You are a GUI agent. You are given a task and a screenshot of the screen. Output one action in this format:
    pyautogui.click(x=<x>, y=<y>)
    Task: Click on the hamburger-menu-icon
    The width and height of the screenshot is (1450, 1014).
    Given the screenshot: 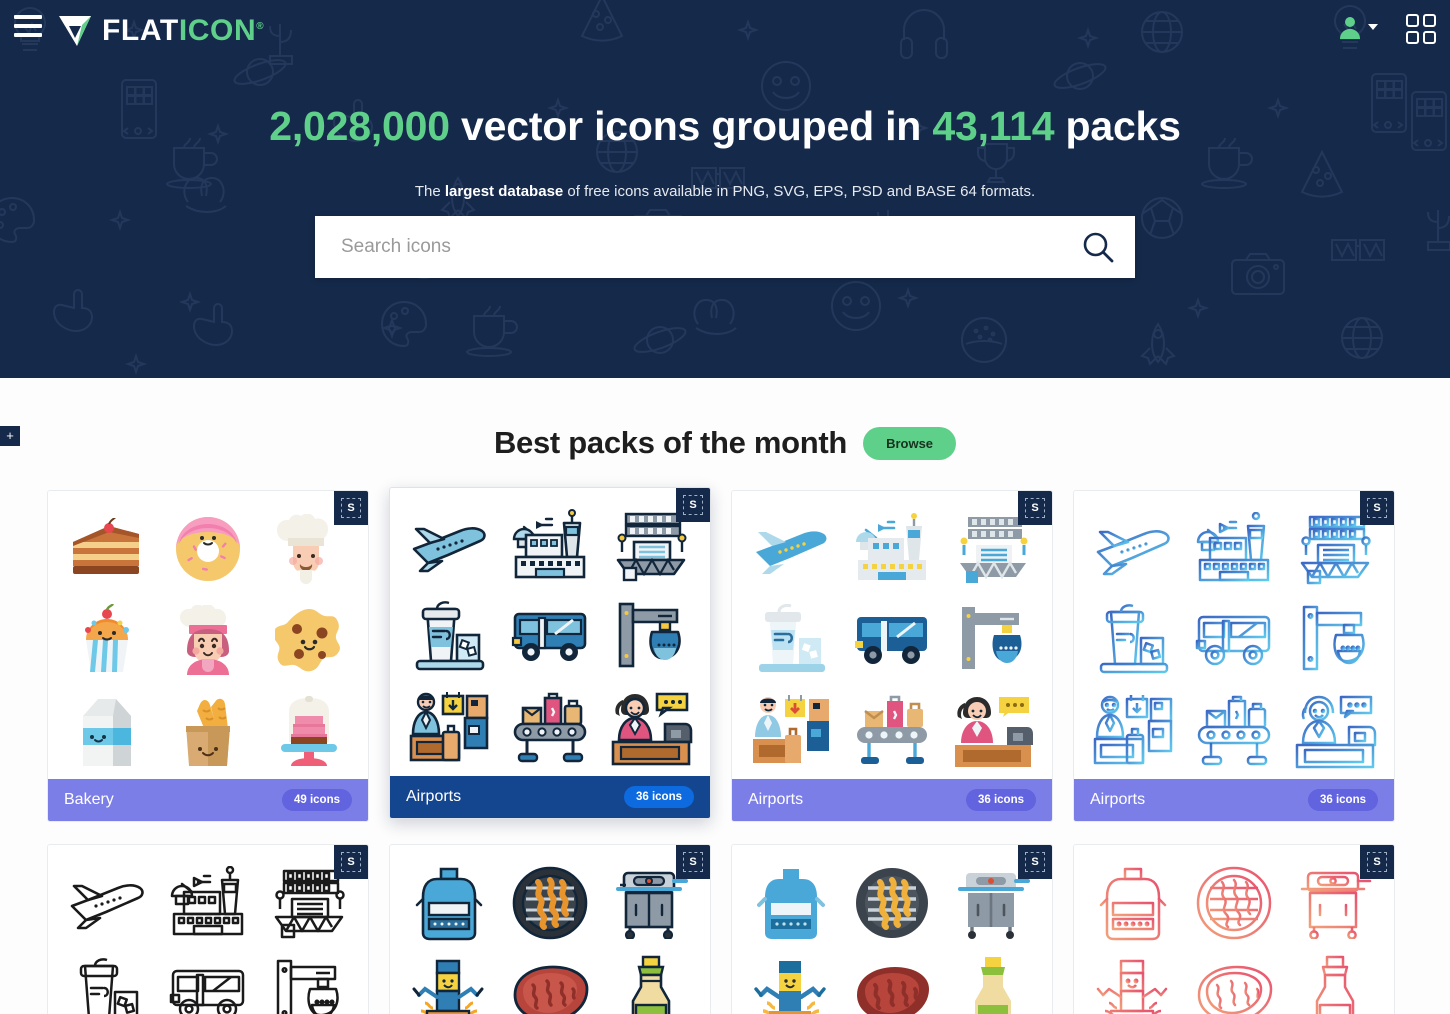 What is the action you would take?
    pyautogui.click(x=28, y=26)
    